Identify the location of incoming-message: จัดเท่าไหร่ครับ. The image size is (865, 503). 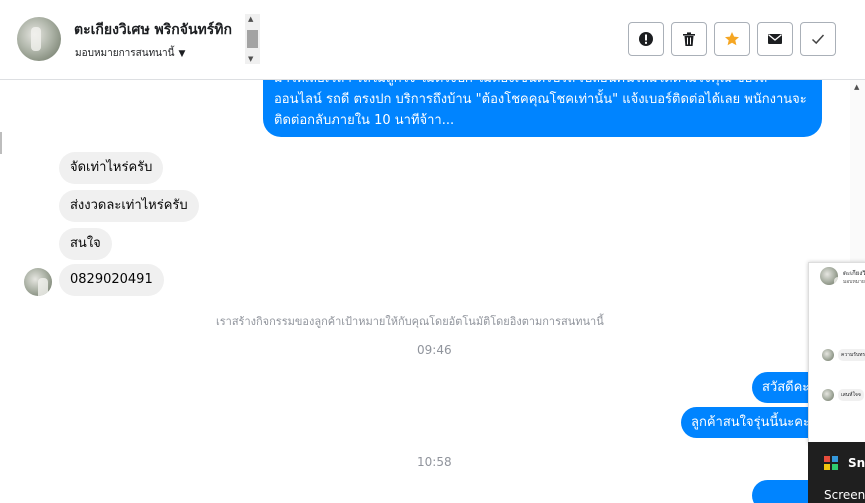
(111, 168).